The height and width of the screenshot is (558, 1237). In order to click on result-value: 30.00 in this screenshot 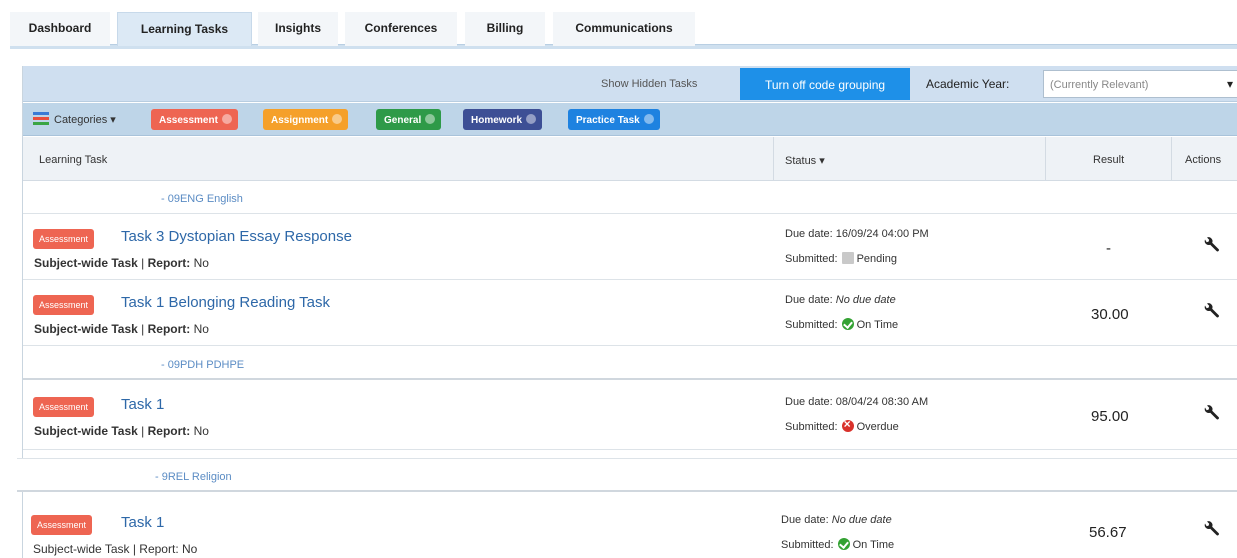, I will do `click(1110, 314)`.